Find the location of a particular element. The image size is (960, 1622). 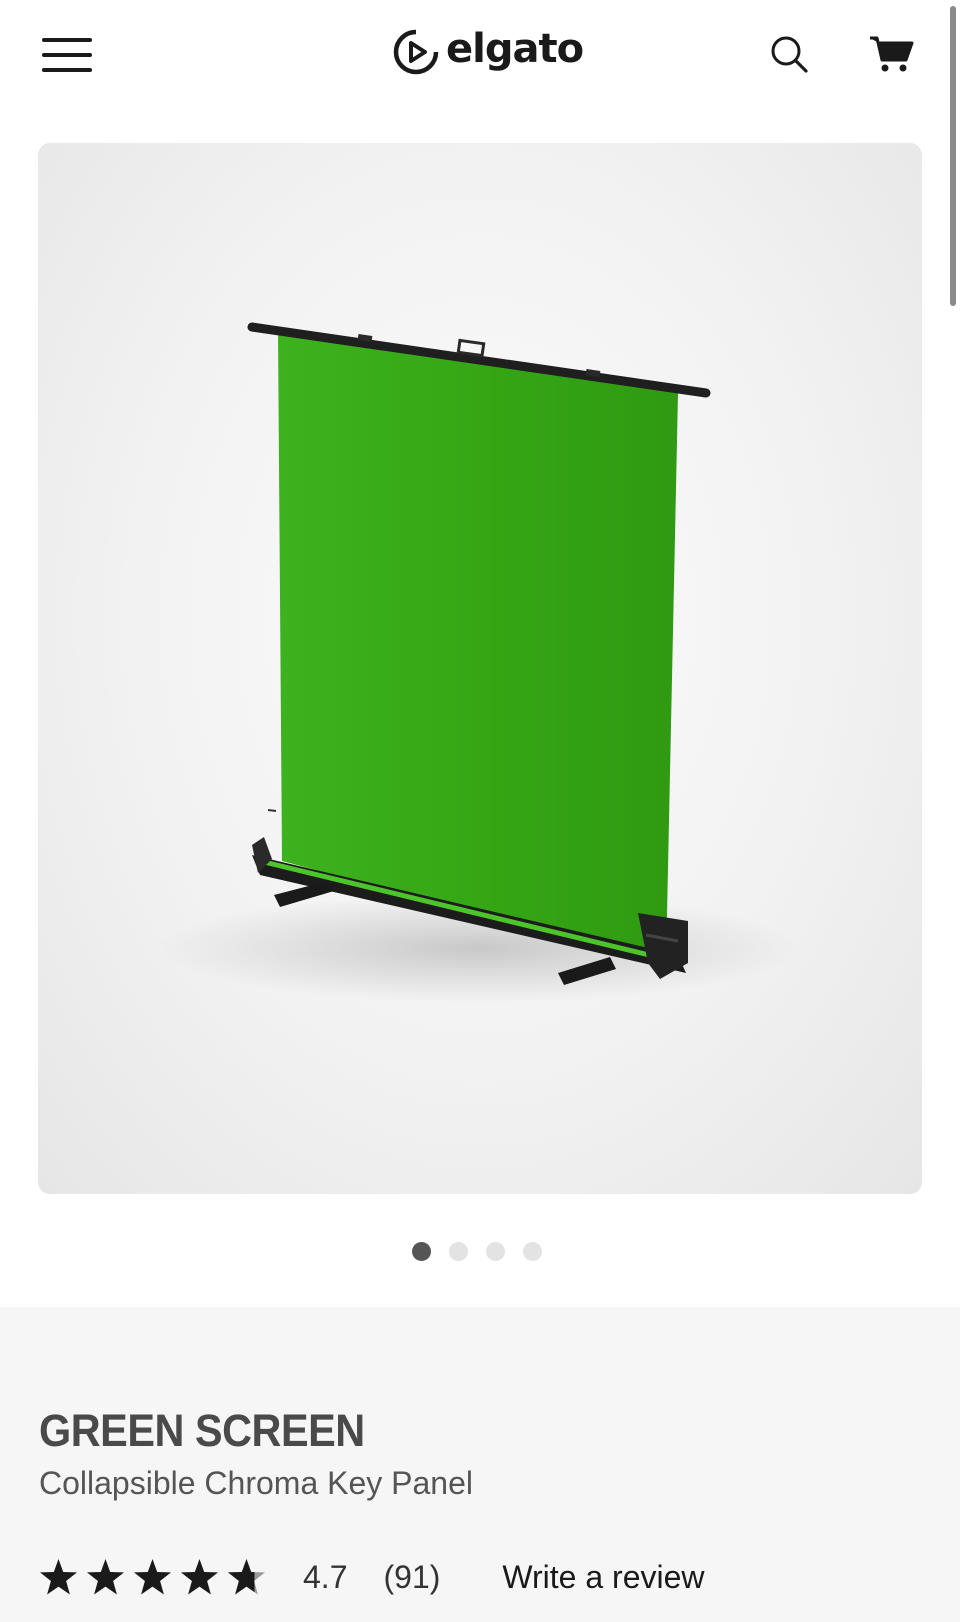

product-title: GREEN SCREEN is located at coordinates (202, 1430).